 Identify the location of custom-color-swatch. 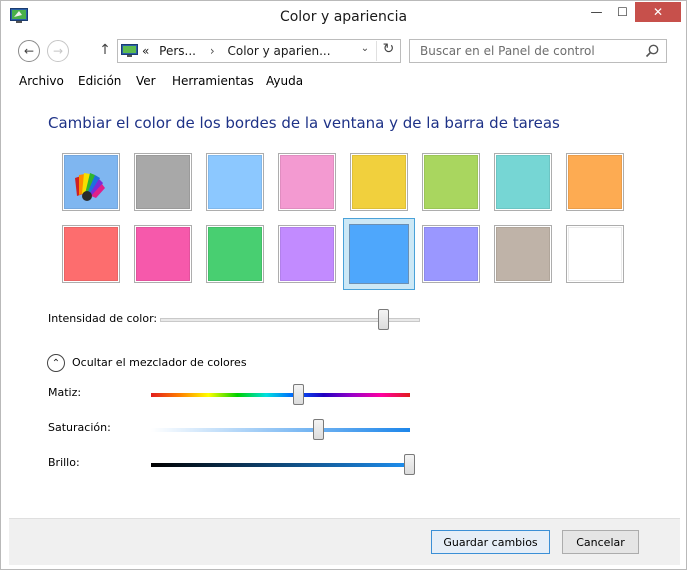
(91, 182).